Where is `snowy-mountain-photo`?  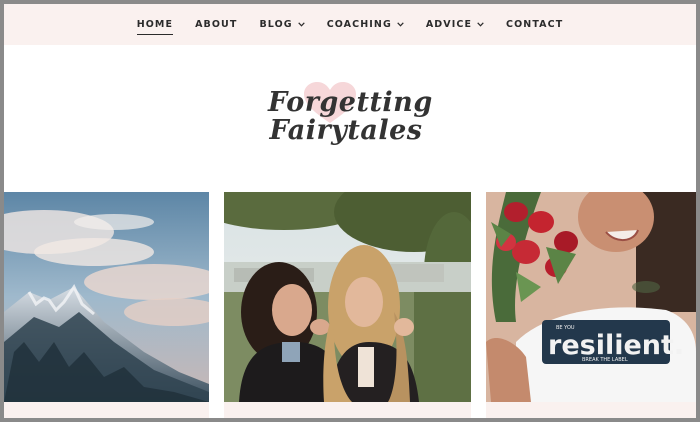 snowy-mountain-photo is located at coordinates (106, 297).